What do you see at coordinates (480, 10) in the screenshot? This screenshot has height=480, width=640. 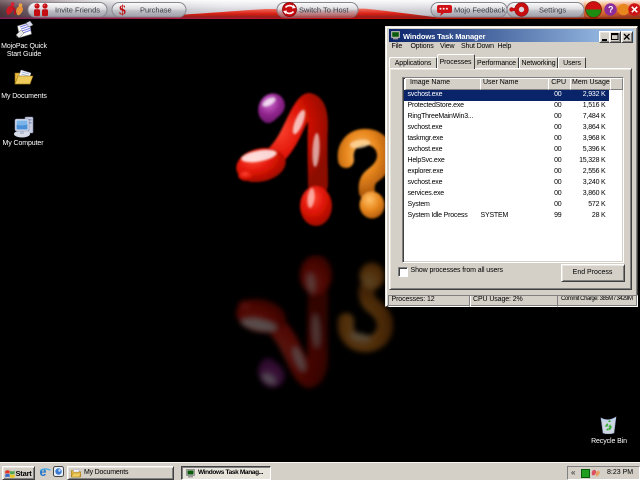 I see `svg-text: Mojo Feedback` at bounding box center [480, 10].